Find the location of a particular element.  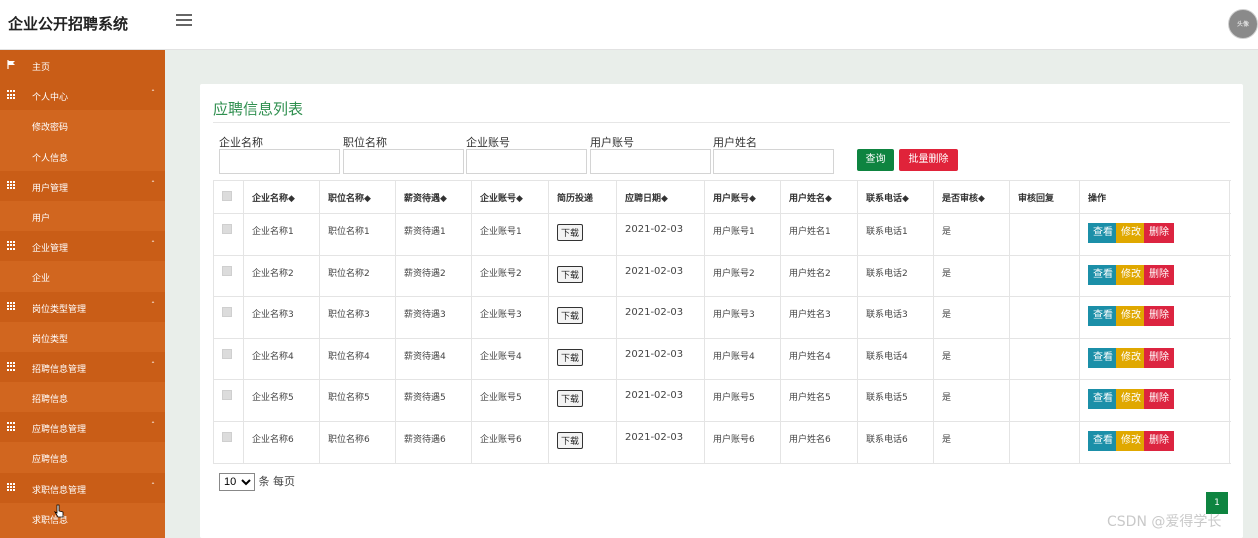

cell-salary: 薪资待遇5 is located at coordinates (433, 400).